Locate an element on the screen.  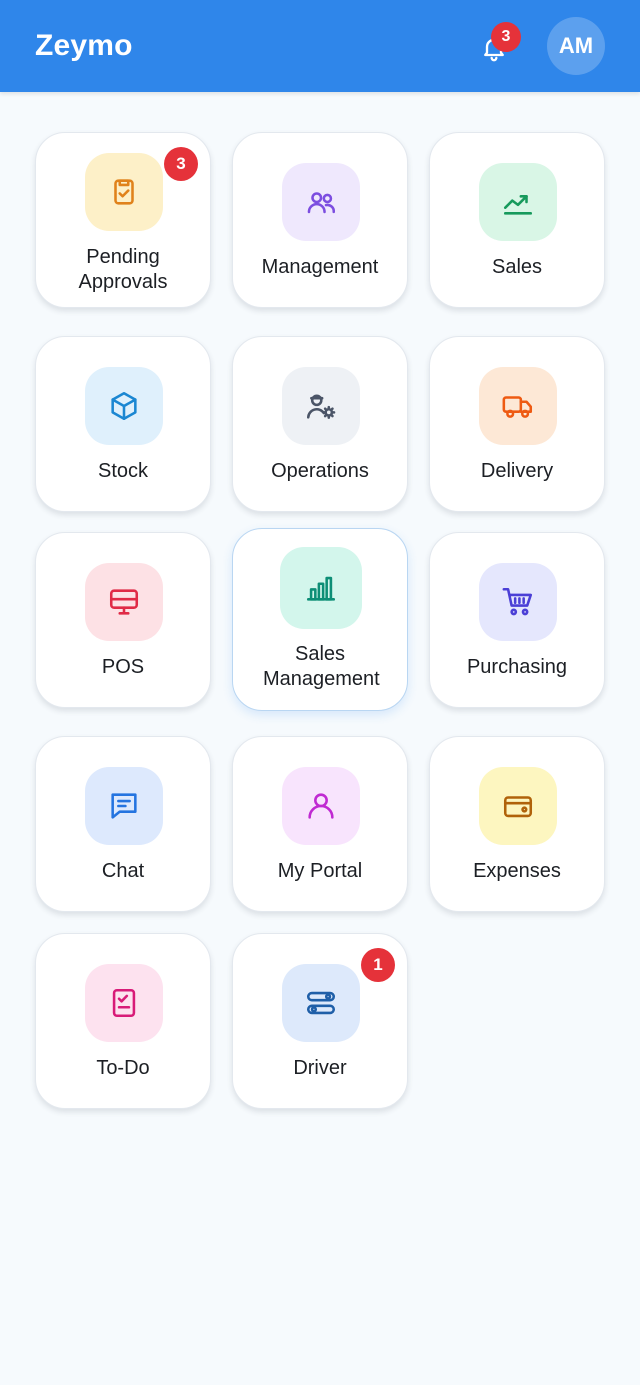
clipboard-check-icon is located at coordinates (124, 192).